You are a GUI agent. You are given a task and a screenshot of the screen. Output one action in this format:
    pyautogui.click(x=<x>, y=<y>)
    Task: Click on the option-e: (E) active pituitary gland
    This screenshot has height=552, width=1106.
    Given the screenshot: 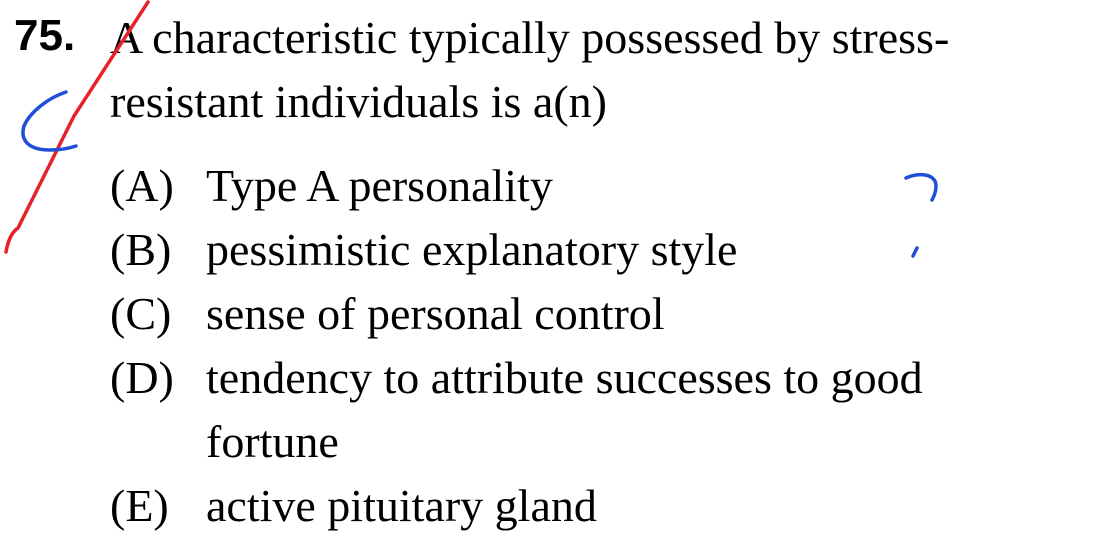 What is the action you would take?
    pyautogui.click(x=590, y=506)
    